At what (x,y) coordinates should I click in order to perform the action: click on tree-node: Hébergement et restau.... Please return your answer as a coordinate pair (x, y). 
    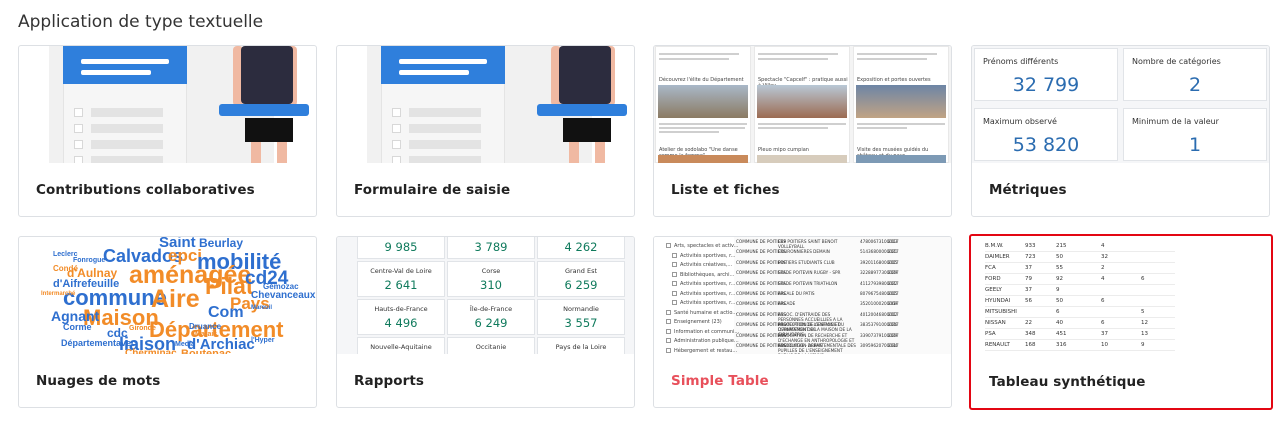
    Looking at the image, I should click on (702, 350).